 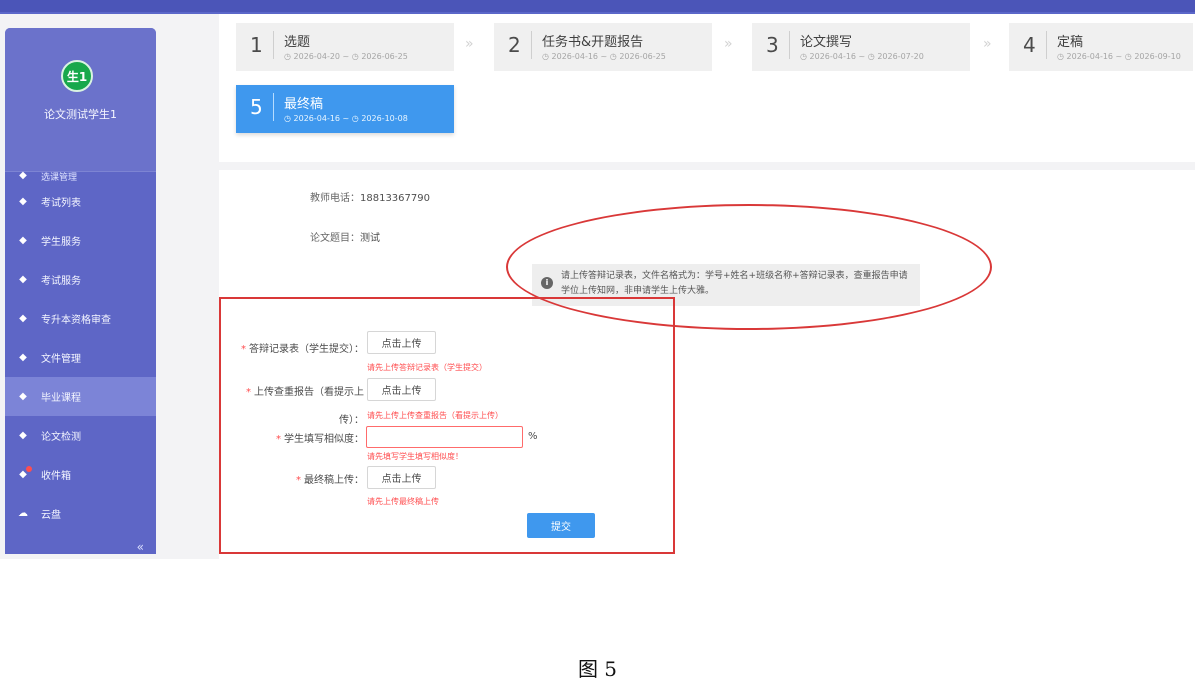 What do you see at coordinates (297, 42) in the screenshot?
I see `step-title: 选题` at bounding box center [297, 42].